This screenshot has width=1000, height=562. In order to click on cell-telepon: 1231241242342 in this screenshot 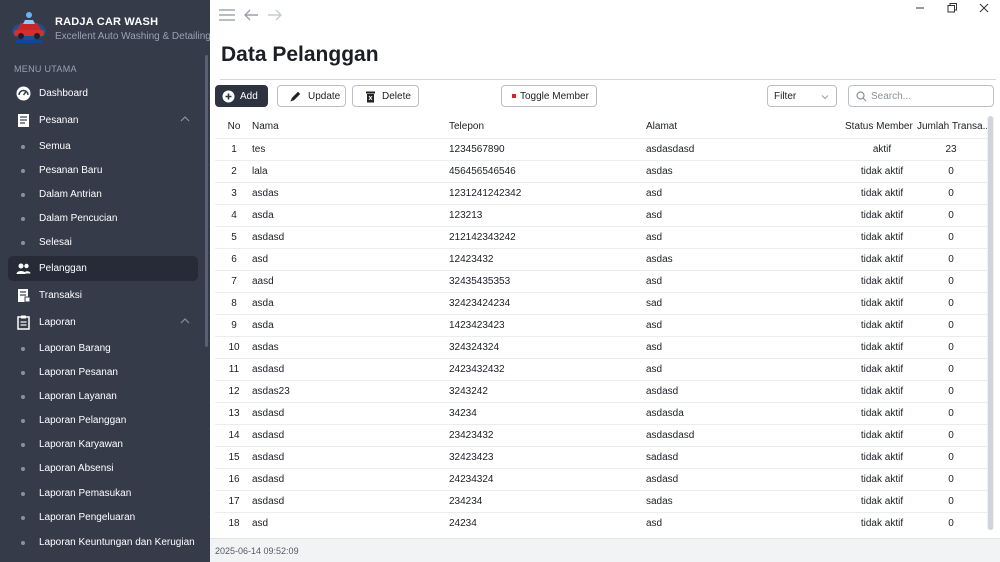, I will do `click(485, 193)`.